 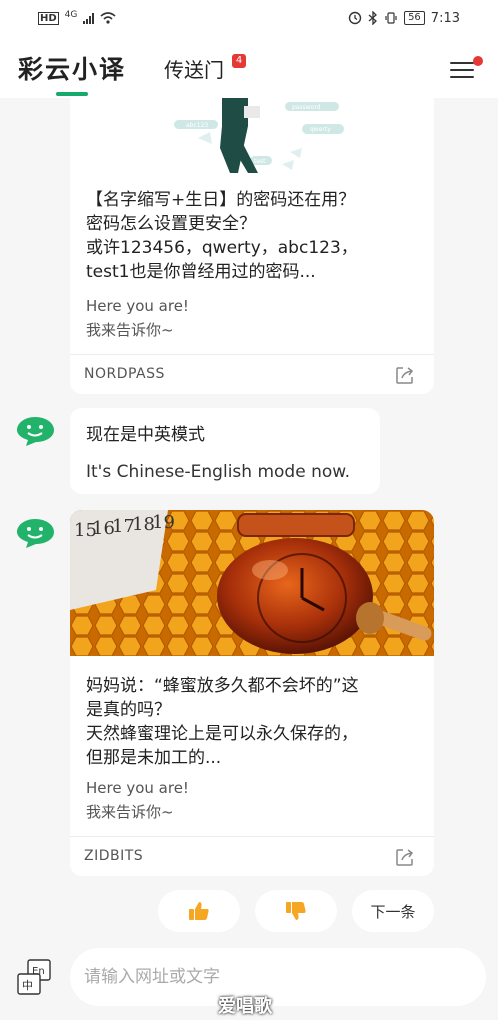 What do you see at coordinates (373, 18) in the screenshot?
I see `bluetooth-icon` at bounding box center [373, 18].